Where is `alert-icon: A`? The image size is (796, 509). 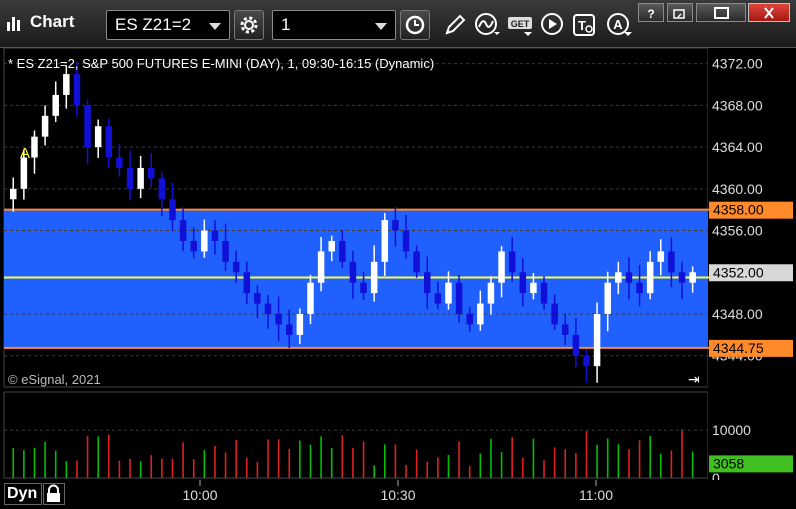
alert-icon: A is located at coordinates (620, 25).